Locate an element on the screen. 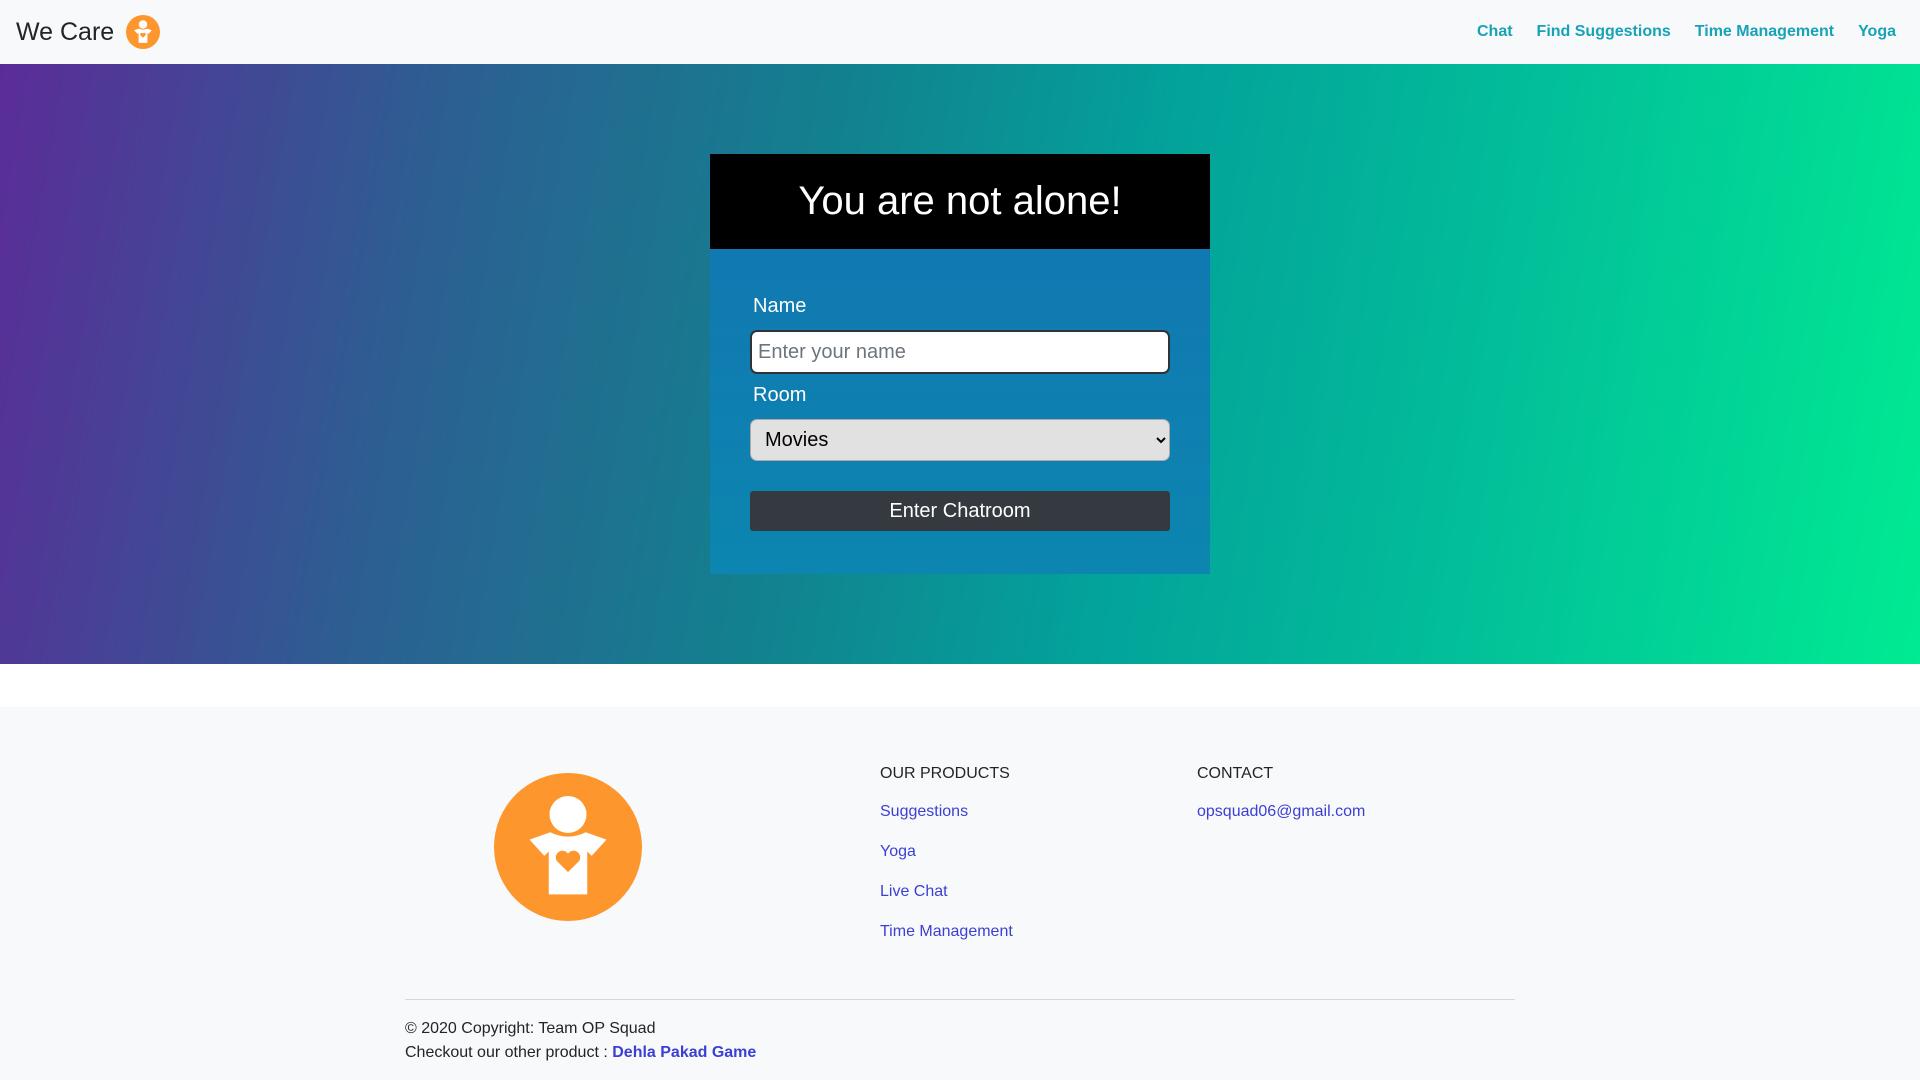 The height and width of the screenshot is (1080, 1920). contact-column: CONTACT opsquad06@gmail.com is located at coordinates (1281, 804).